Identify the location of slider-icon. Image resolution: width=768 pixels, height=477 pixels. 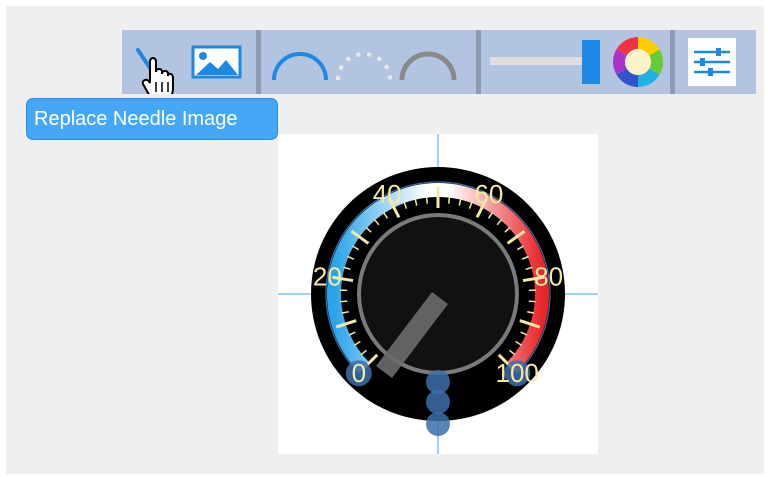
(545, 62).